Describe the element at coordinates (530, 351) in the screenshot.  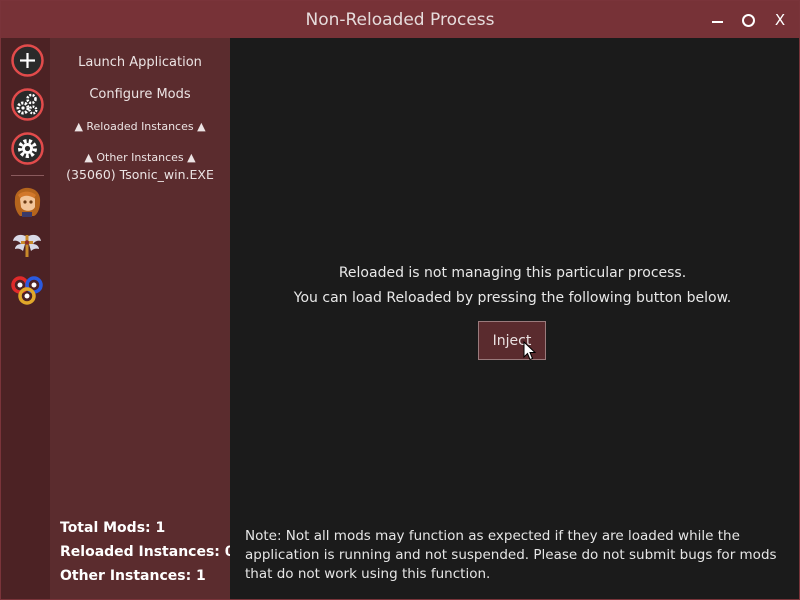
I see `mouse-cursor-icon` at that location.